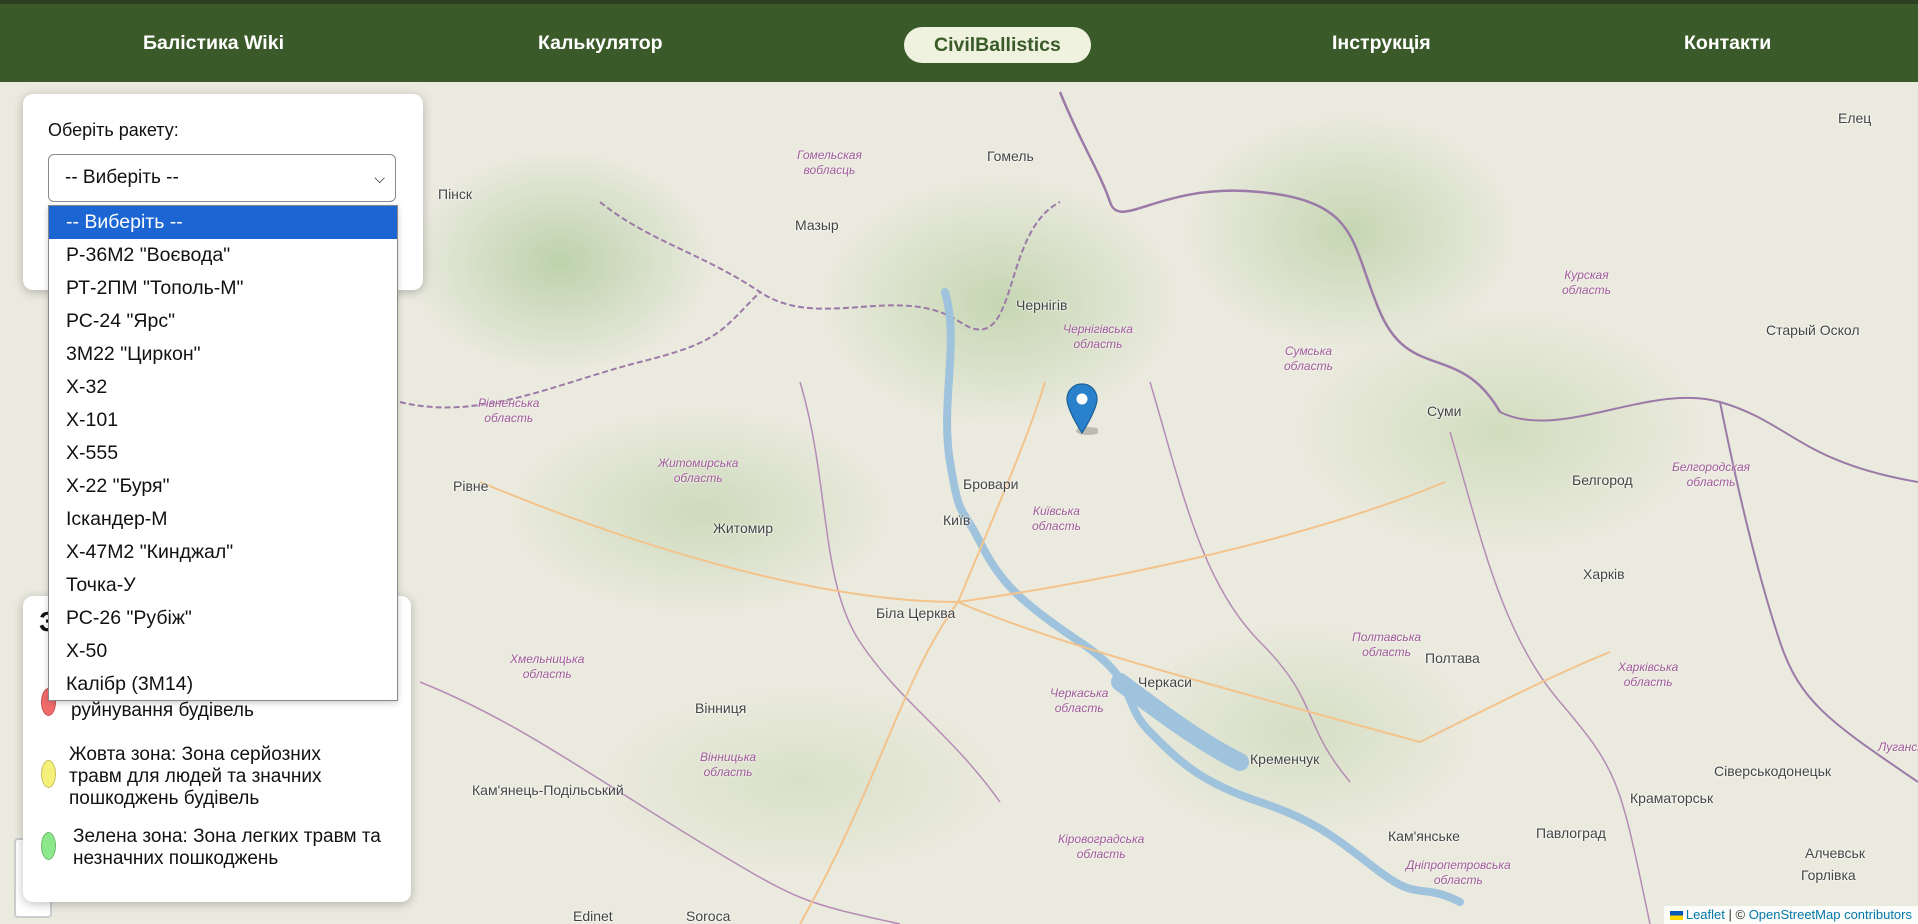 This screenshot has height=924, width=1918. What do you see at coordinates (1082, 409) in the screenshot?
I see `location-marker-icon` at bounding box center [1082, 409].